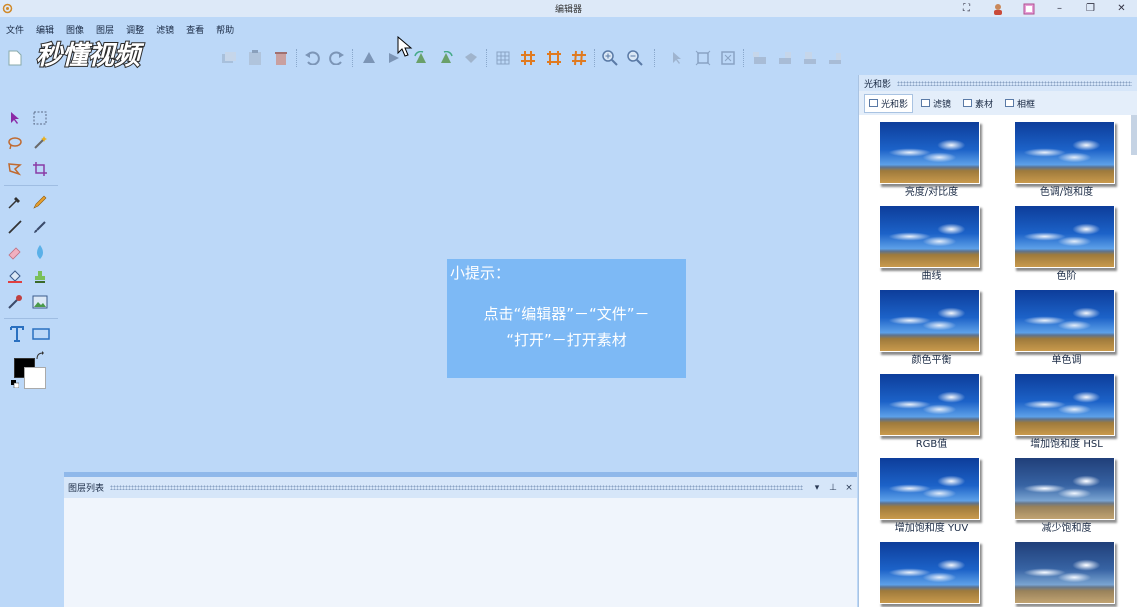  Describe the element at coordinates (1020, 103) in the screenshot. I see `tab-frame: 相框` at that location.